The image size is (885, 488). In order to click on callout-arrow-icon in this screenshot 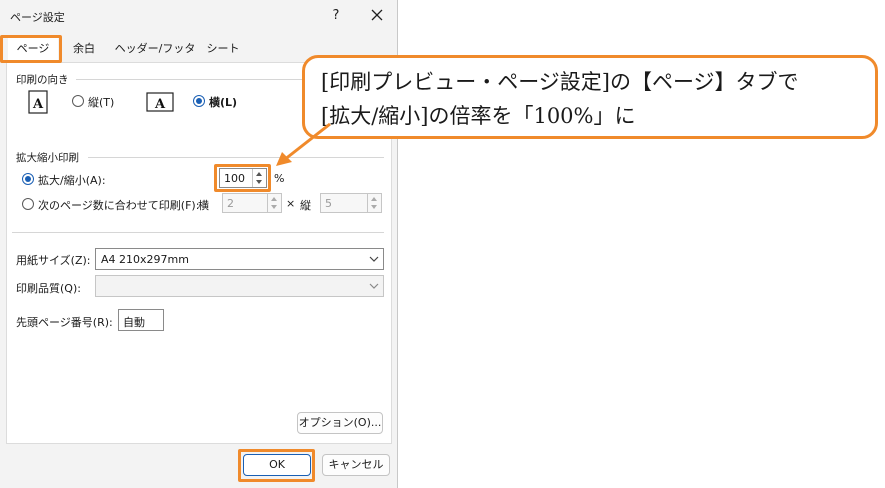, I will do `click(303, 144)`.